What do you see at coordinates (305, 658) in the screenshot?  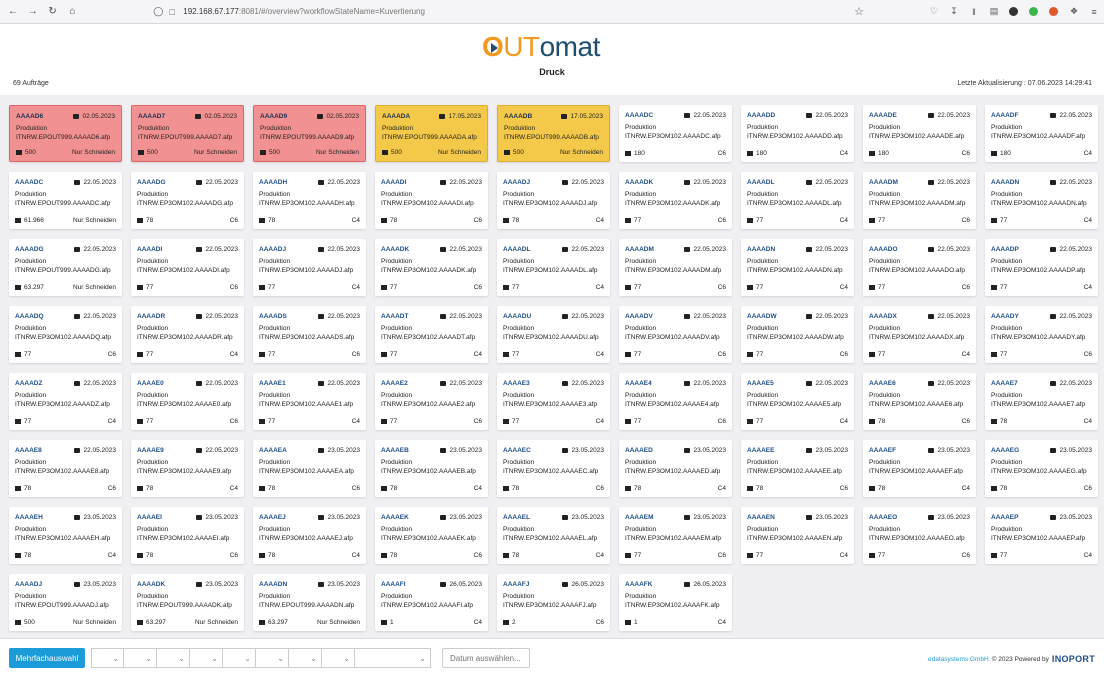 I see `filter-select-7: ⌄` at bounding box center [305, 658].